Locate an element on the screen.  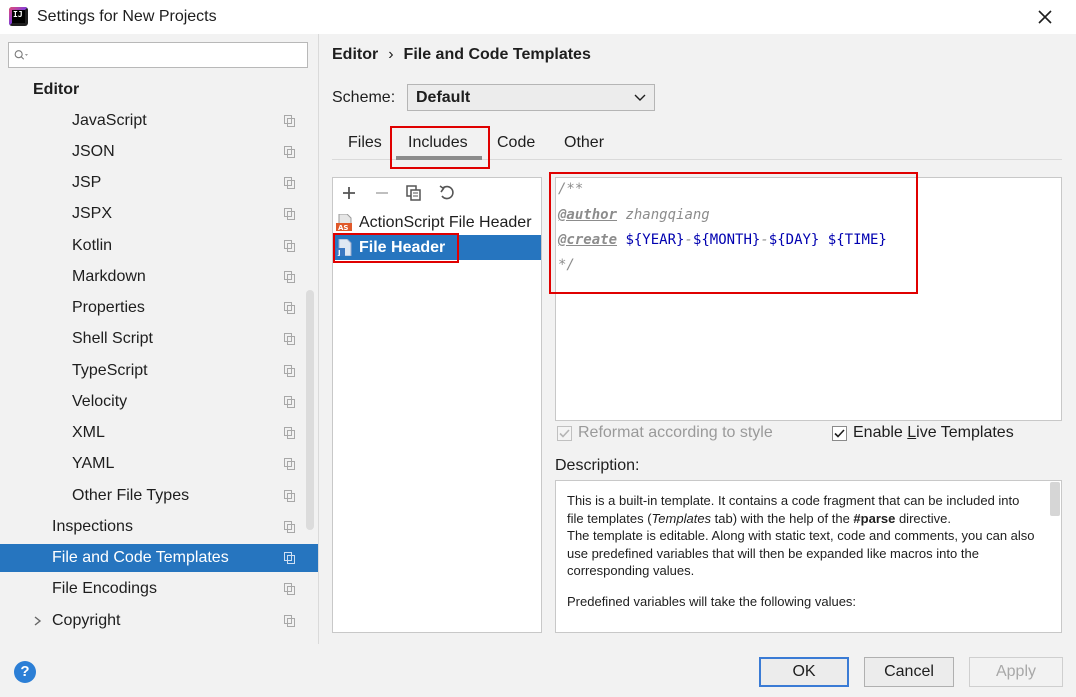
sidebar-item-jspx: JSPX is located at coordinates (159, 214).